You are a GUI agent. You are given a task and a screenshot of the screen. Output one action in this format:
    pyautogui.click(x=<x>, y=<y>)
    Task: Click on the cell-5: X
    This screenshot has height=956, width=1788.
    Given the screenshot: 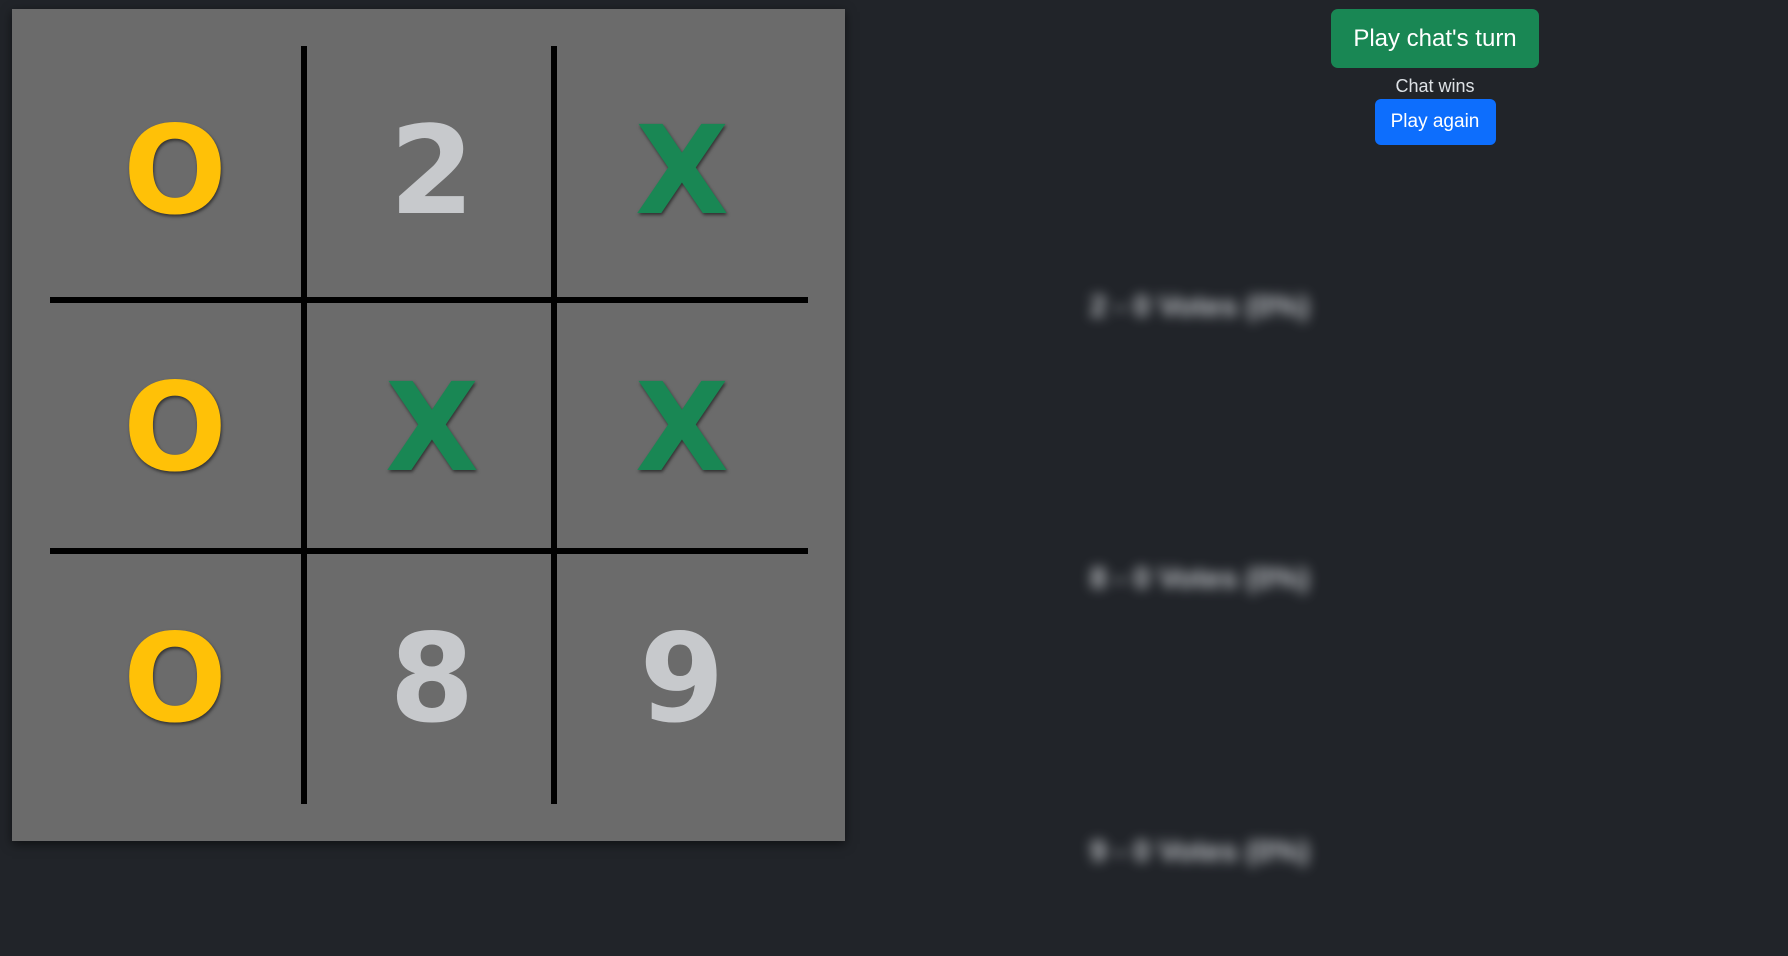 What is the action you would take?
    pyautogui.click(x=432, y=428)
    